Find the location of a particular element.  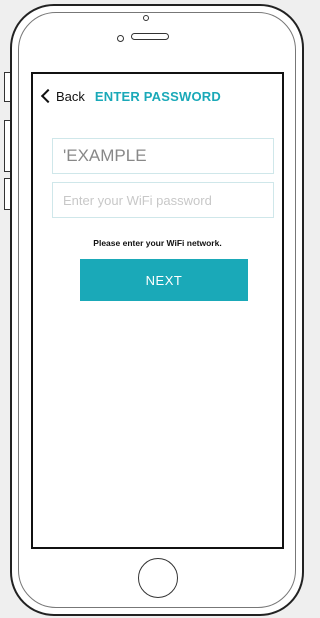

hint-text: Please enter your WiFi network. is located at coordinates (157, 243).